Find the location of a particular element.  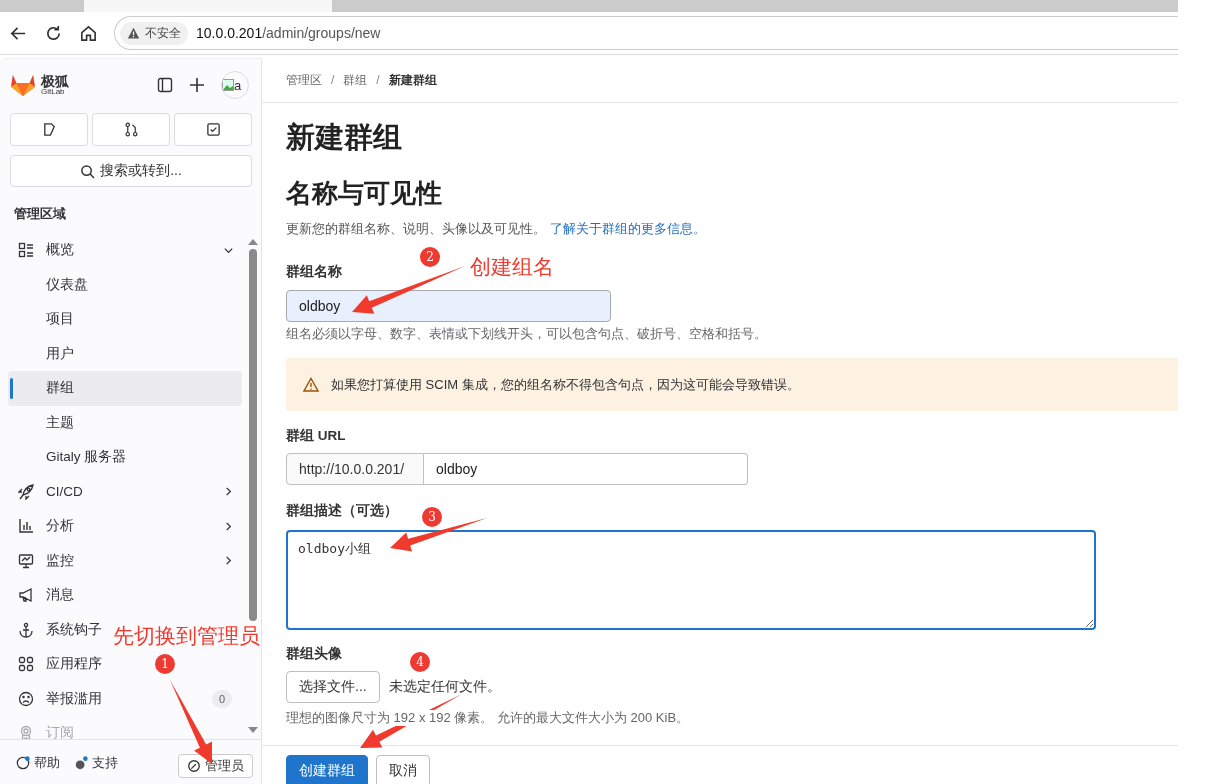

plus-icon is located at coordinates (197, 85).